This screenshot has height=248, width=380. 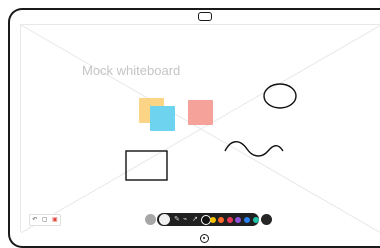 What do you see at coordinates (177, 219) in the screenshot?
I see `eraser-icon: ✎` at bounding box center [177, 219].